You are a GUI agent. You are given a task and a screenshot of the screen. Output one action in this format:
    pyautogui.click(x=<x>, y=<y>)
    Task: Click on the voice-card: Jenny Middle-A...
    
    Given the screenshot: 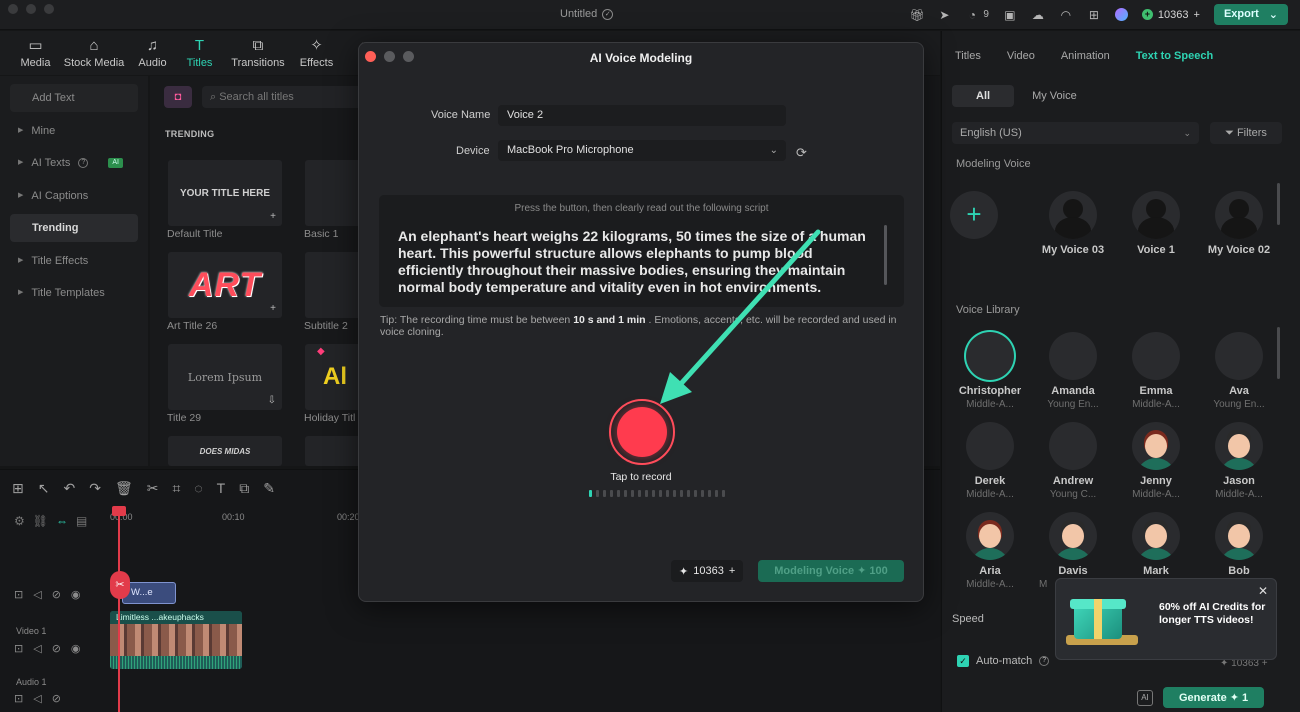 What is the action you would take?
    pyautogui.click(x=1156, y=461)
    